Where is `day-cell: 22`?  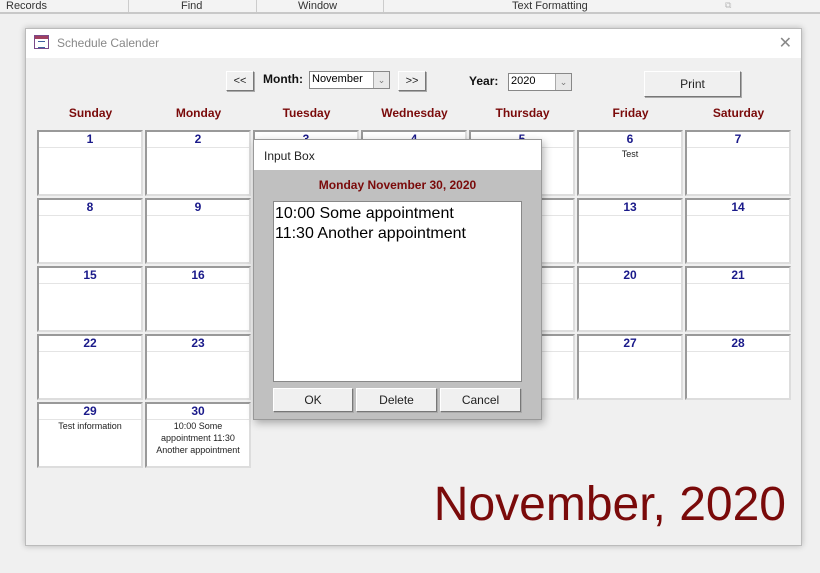
day-cell: 22 is located at coordinates (90, 367).